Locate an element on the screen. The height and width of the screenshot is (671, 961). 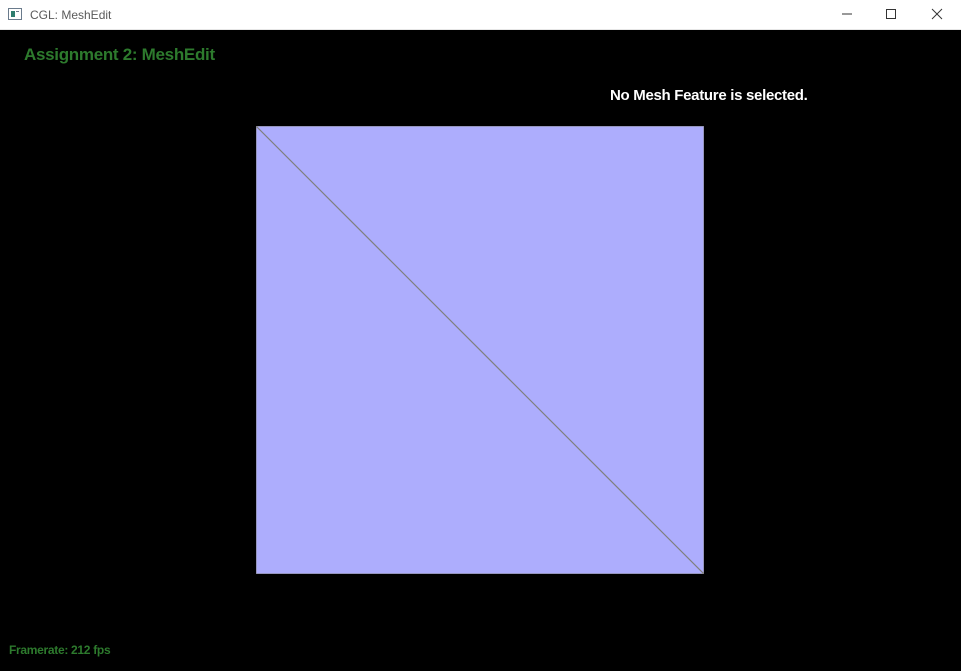
close-button is located at coordinates (937, 14).